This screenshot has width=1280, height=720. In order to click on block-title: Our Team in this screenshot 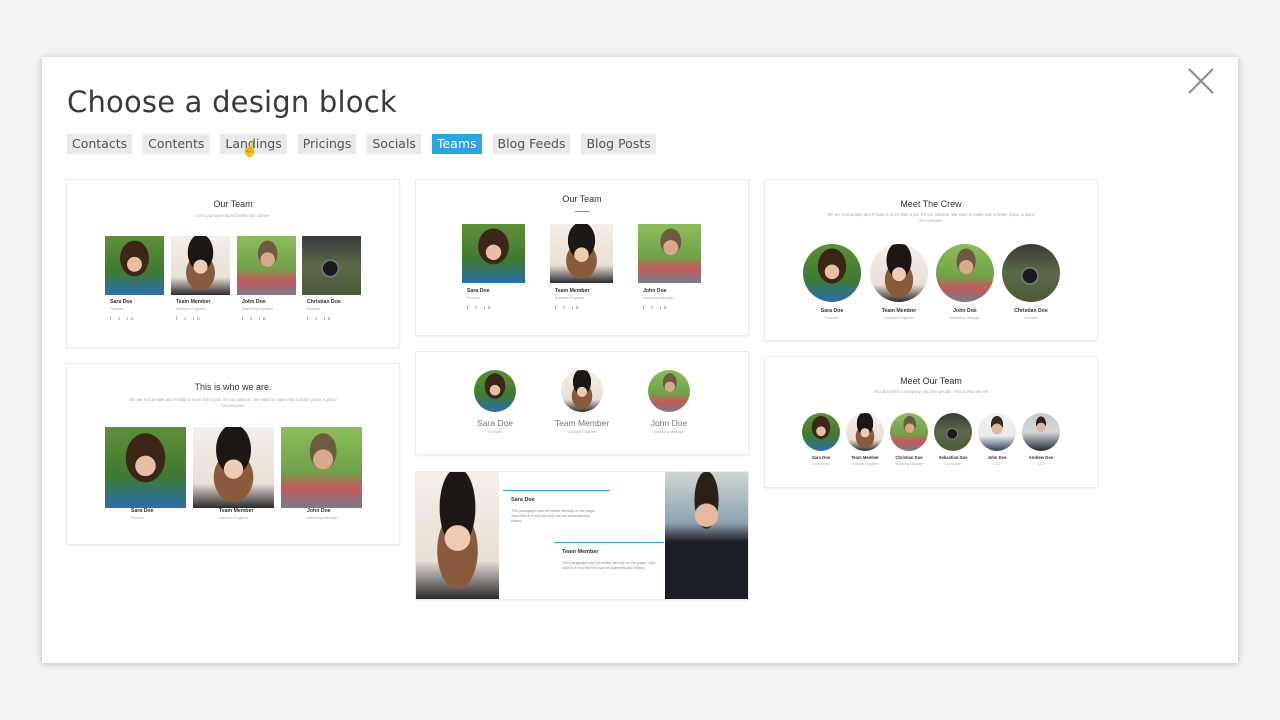, I will do `click(582, 199)`.